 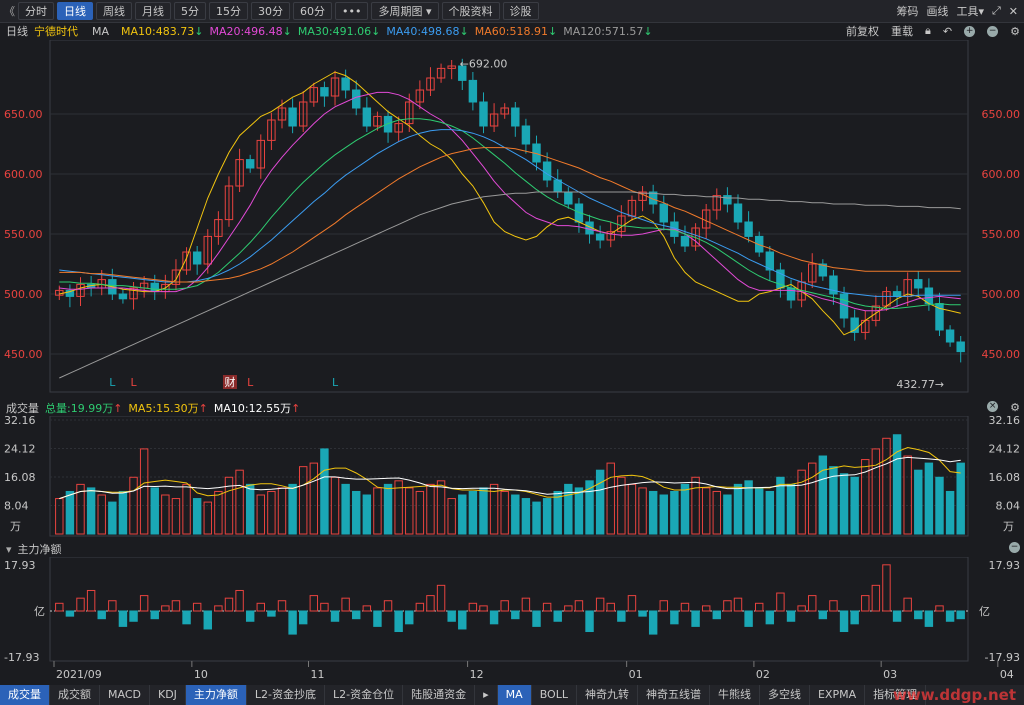 I want to click on period-button: 月线, so click(x=153, y=11).